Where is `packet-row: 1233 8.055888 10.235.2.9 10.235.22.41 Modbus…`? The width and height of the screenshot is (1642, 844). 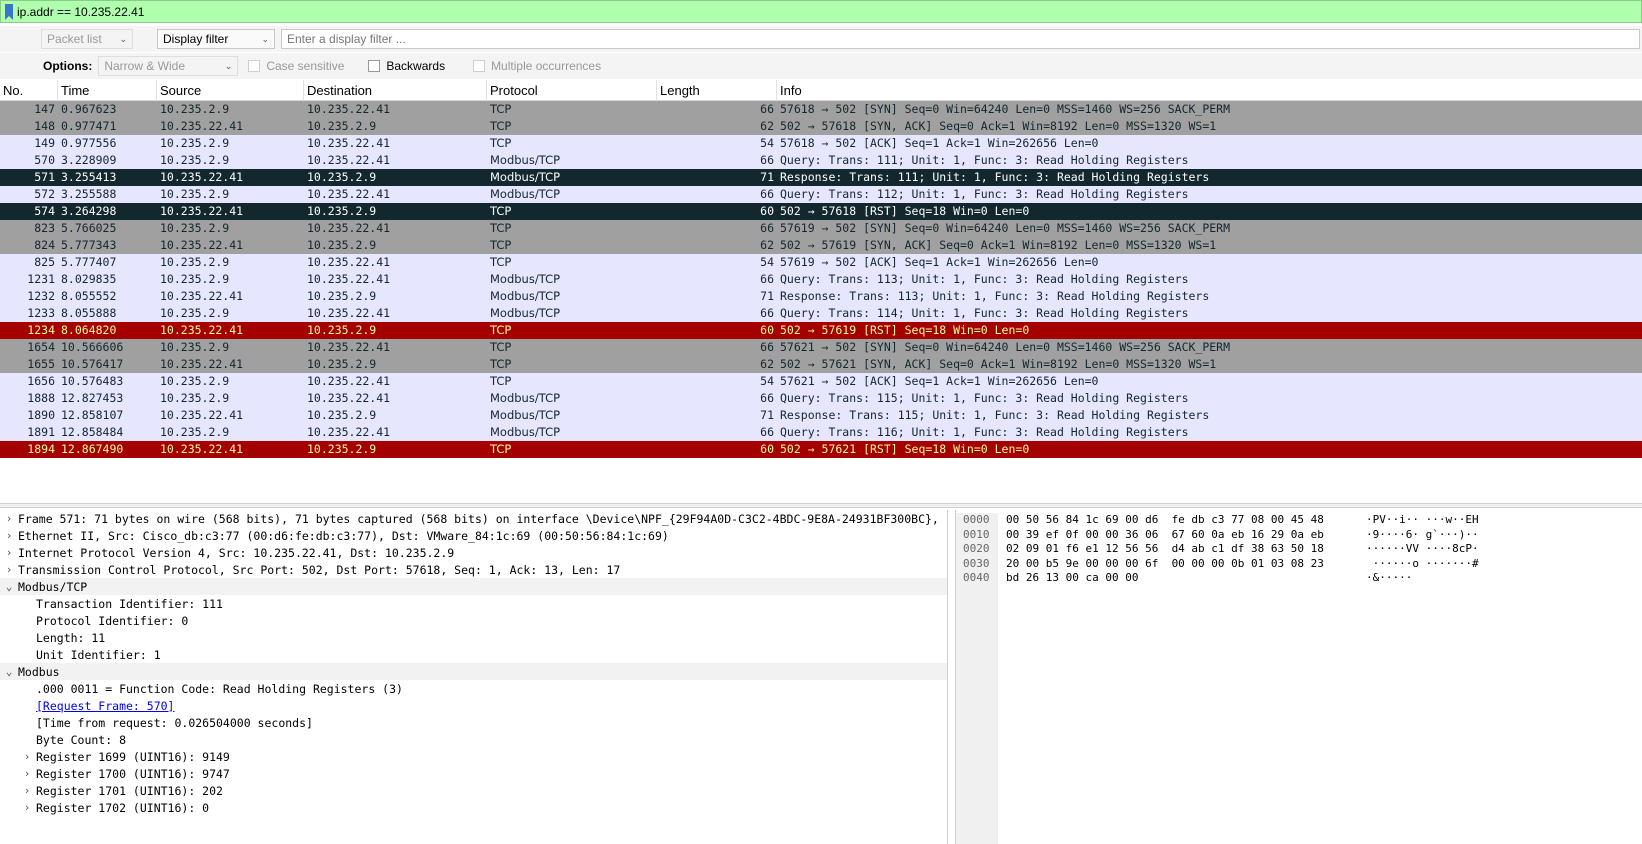 packet-row: 1233 8.055888 10.235.2.9 10.235.22.41 Modbus… is located at coordinates (821, 313).